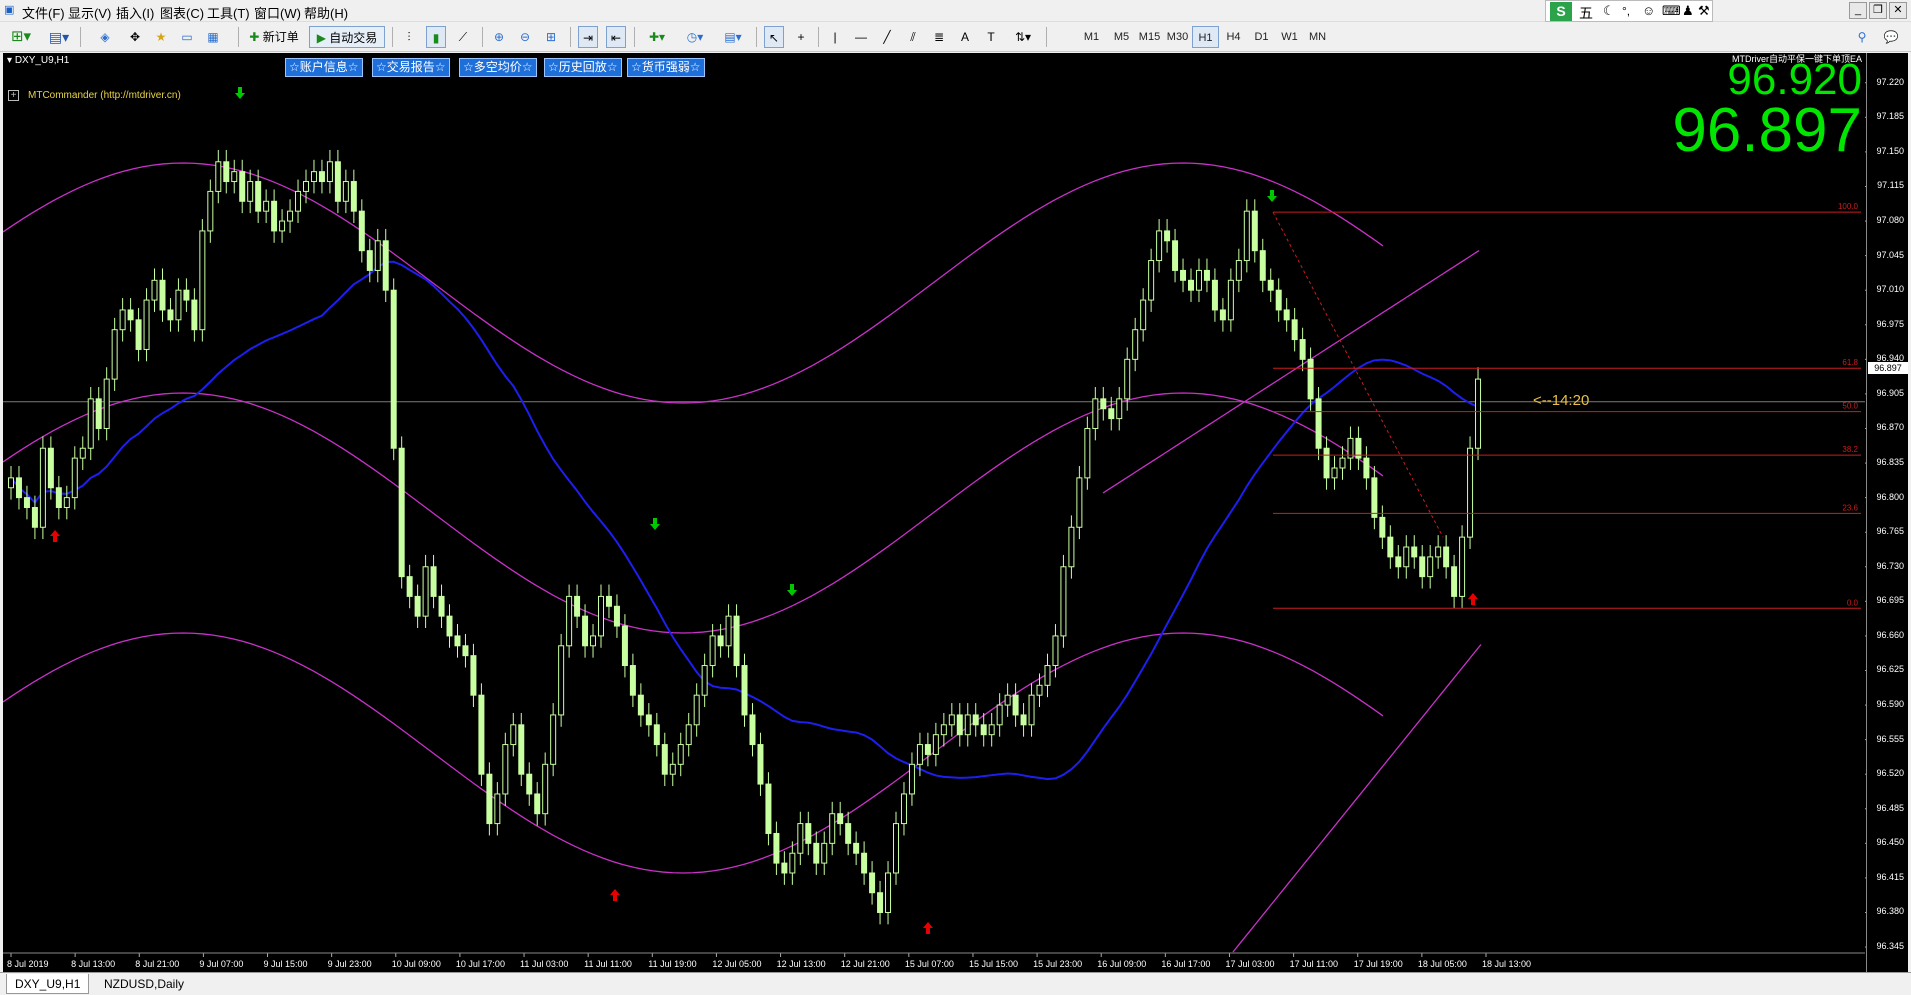 The image size is (1911, 995). What do you see at coordinates (326, 12) in the screenshot?
I see `menu-help: 帮助(H)` at bounding box center [326, 12].